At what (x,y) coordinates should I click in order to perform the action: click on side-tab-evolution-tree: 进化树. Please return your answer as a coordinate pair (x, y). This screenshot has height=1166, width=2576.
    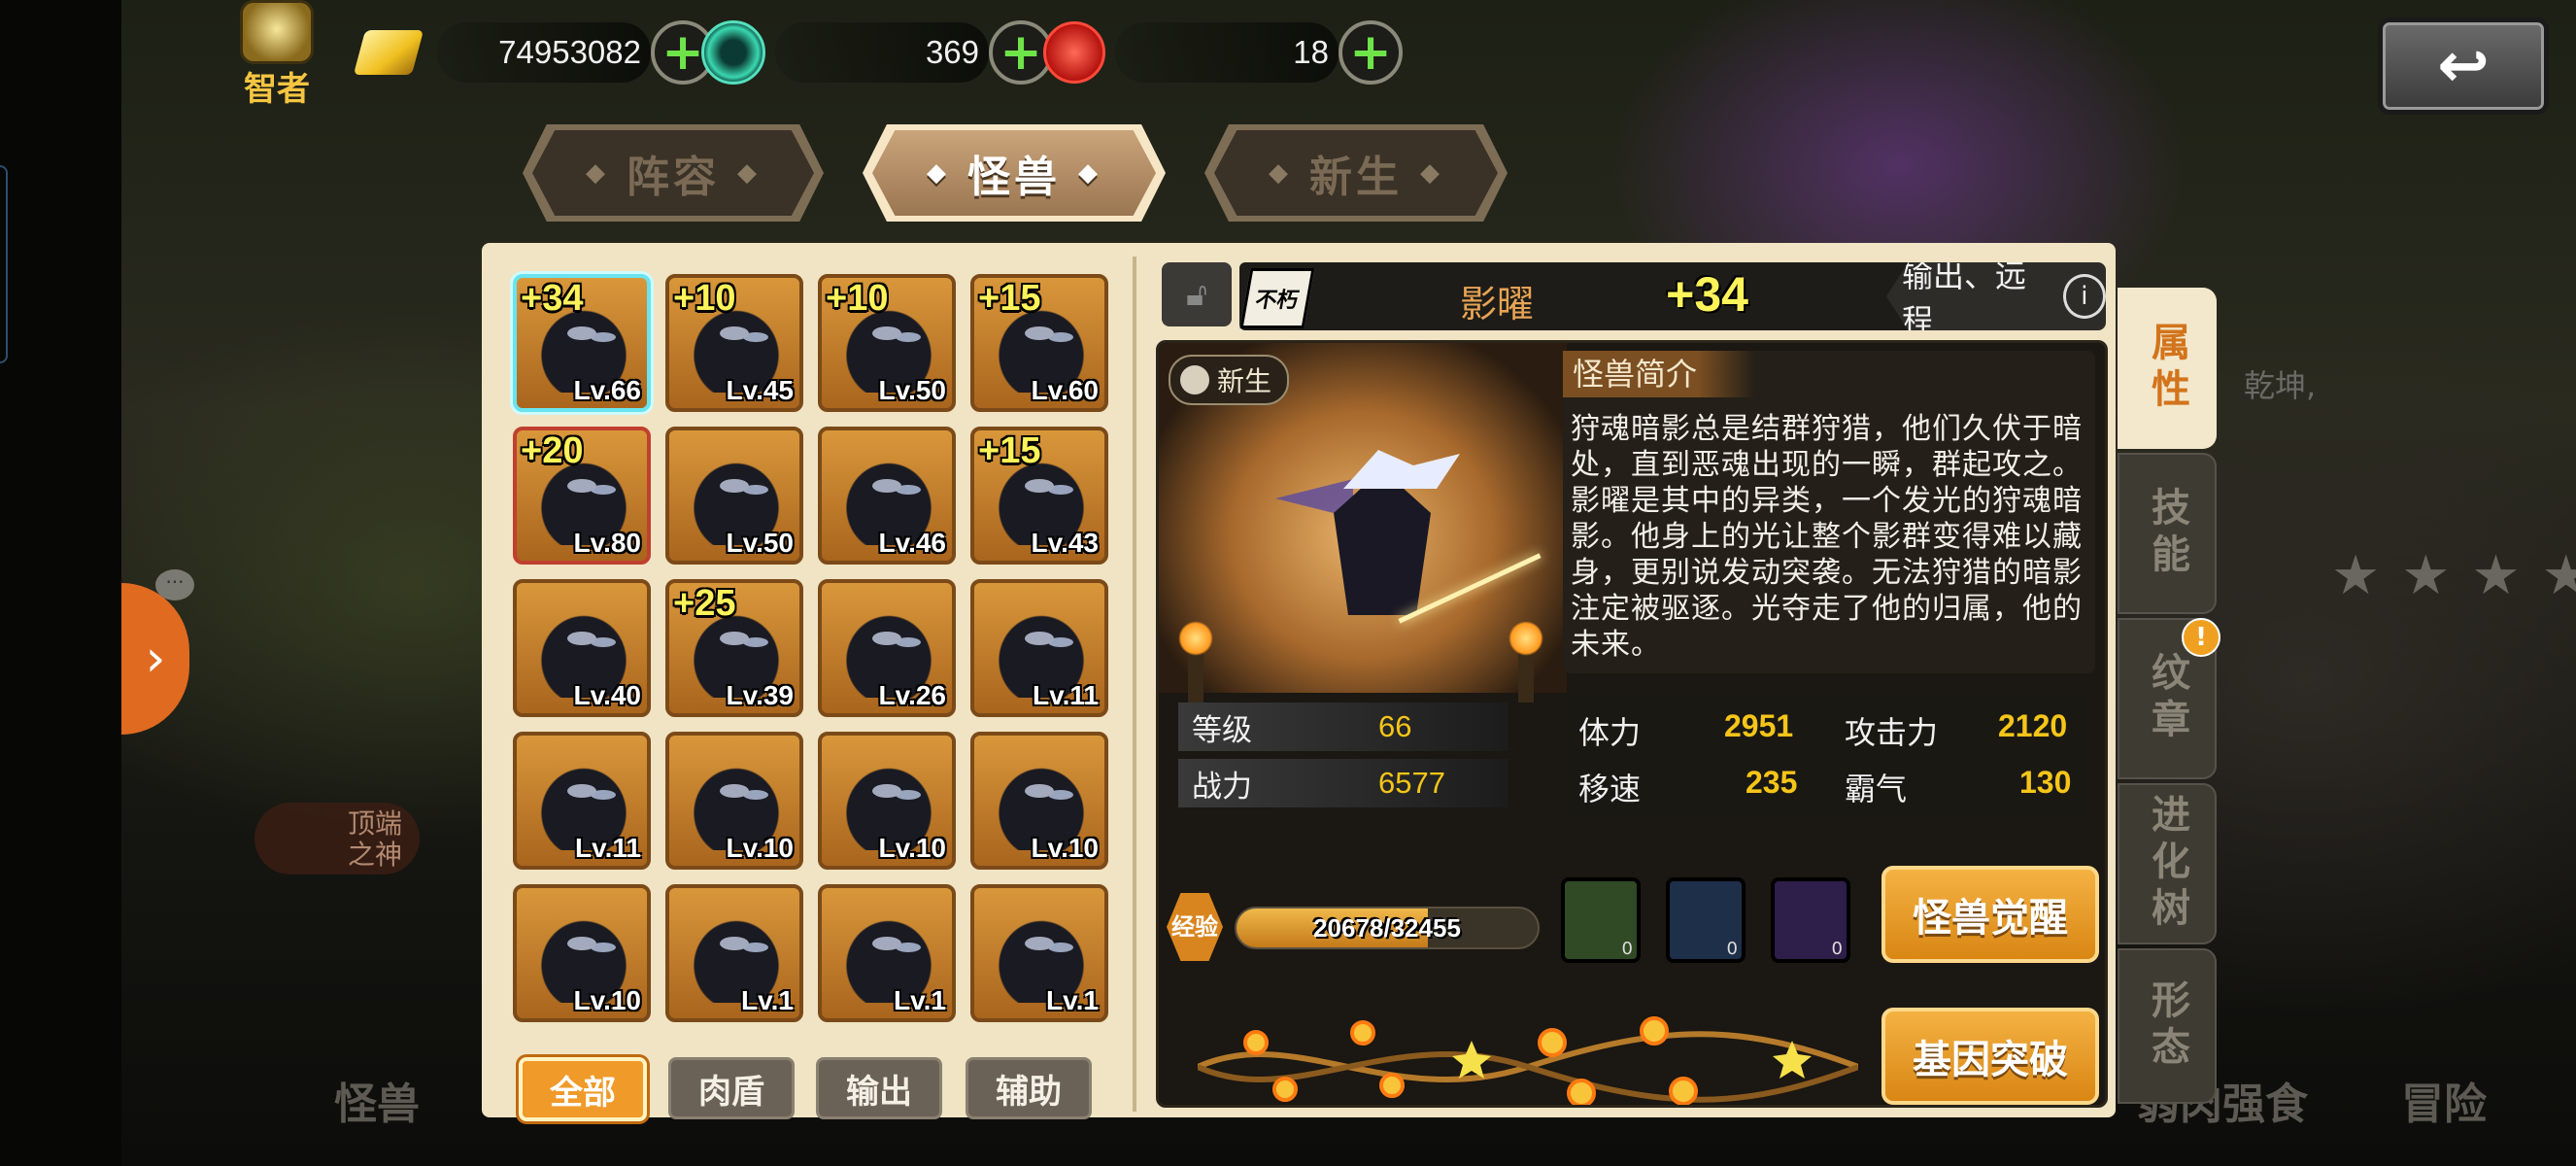
    Looking at the image, I should click on (2167, 863).